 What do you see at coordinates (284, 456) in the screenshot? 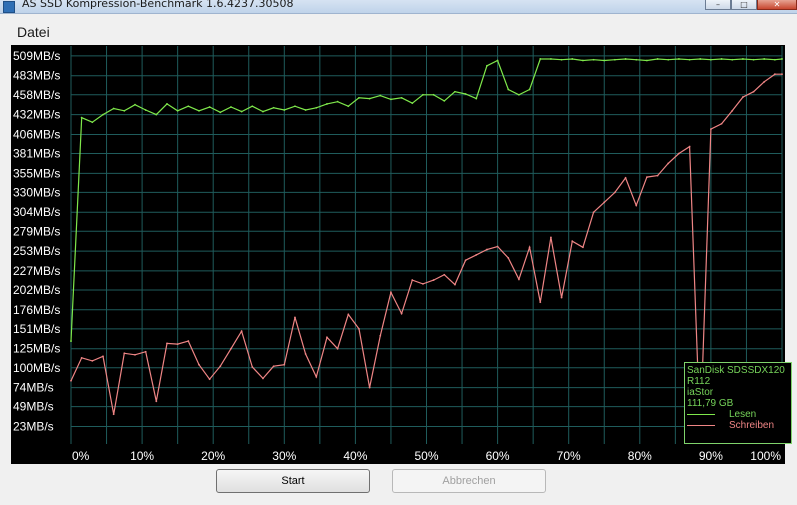
I see `x-tick-label: 30%` at bounding box center [284, 456].